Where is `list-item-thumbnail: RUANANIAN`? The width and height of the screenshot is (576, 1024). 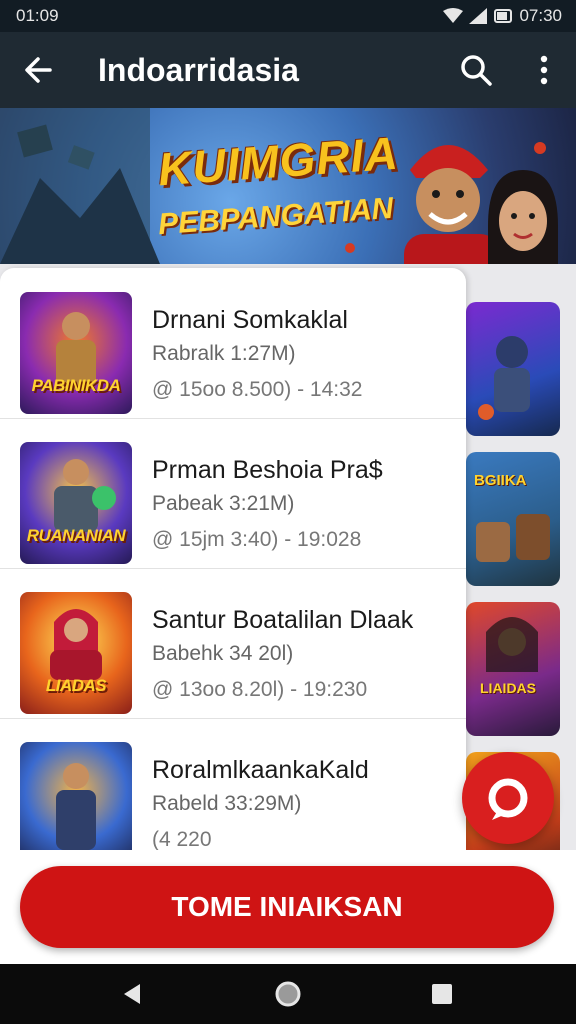
list-item-thumbnail: RUANANIAN is located at coordinates (76, 503).